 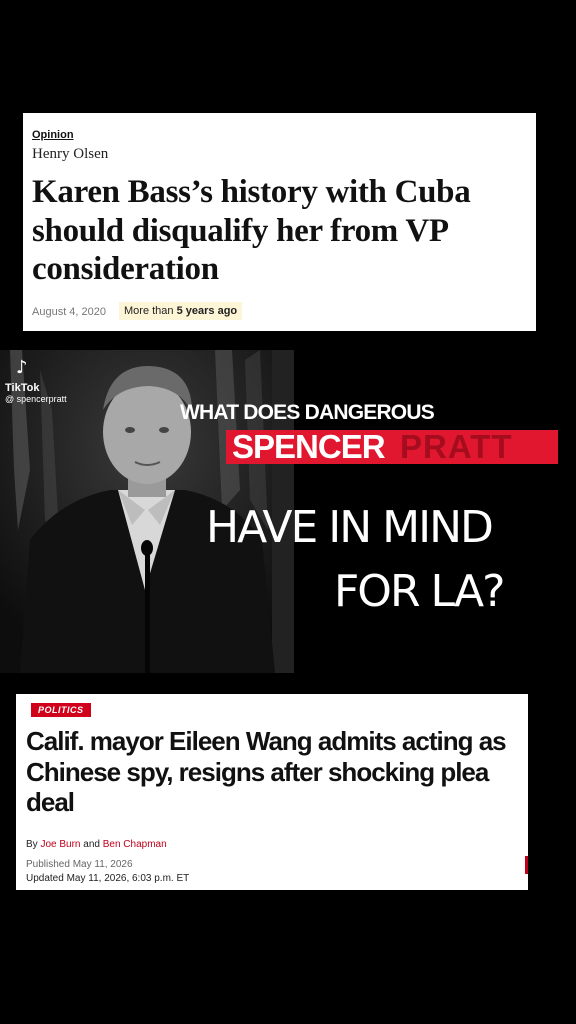 I want to click on publish-date: August 4, 2020, so click(x=69, y=312).